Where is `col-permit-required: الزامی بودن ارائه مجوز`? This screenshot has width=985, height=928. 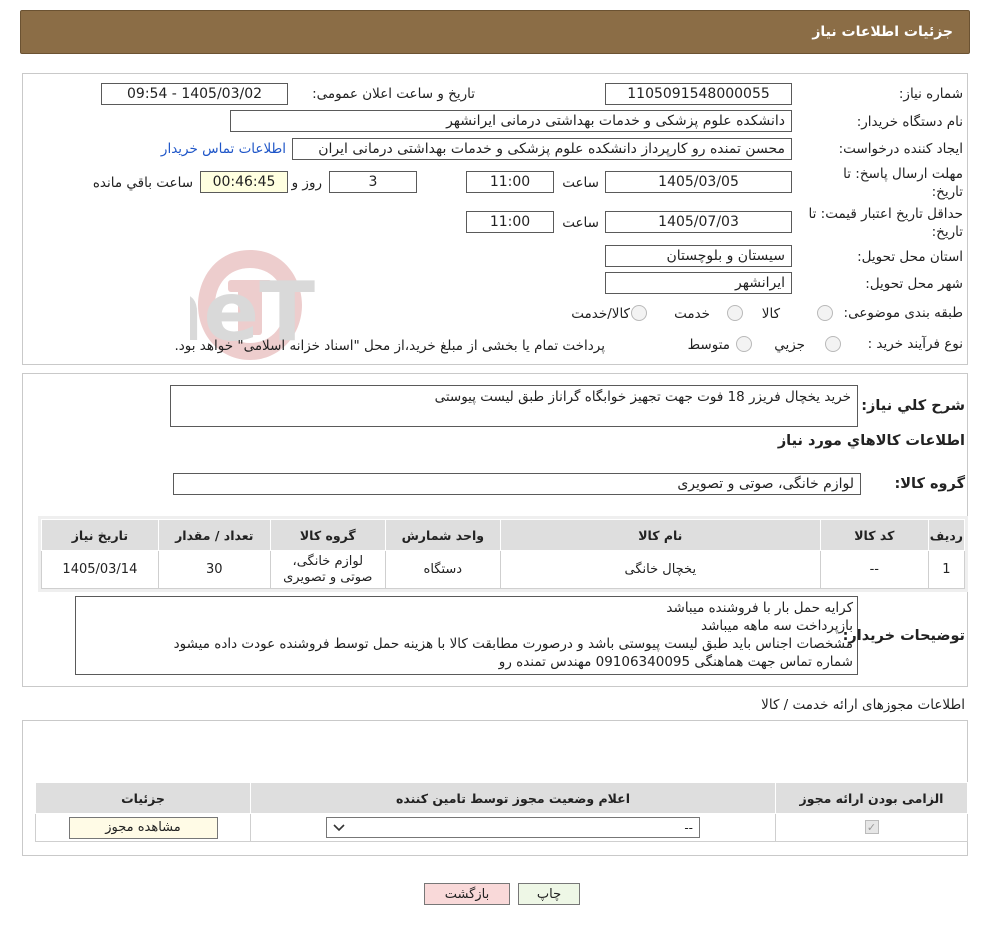
col-permit-required: الزامی بودن ارائه مجوز is located at coordinates (871, 798).